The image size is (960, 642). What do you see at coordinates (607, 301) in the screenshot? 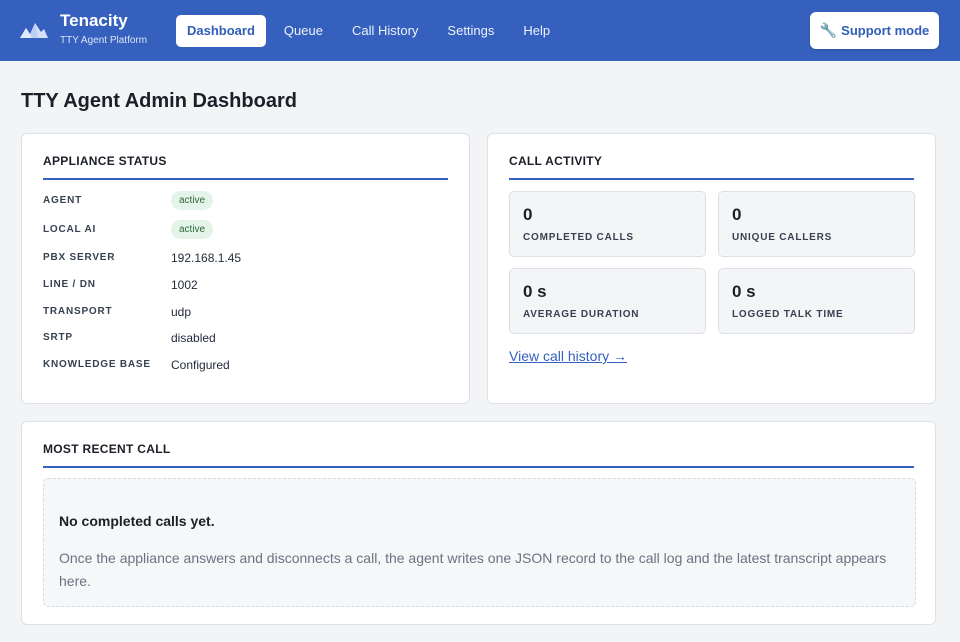
I see `stat-average-duration: 0 s AVERAGE DURATION` at bounding box center [607, 301].